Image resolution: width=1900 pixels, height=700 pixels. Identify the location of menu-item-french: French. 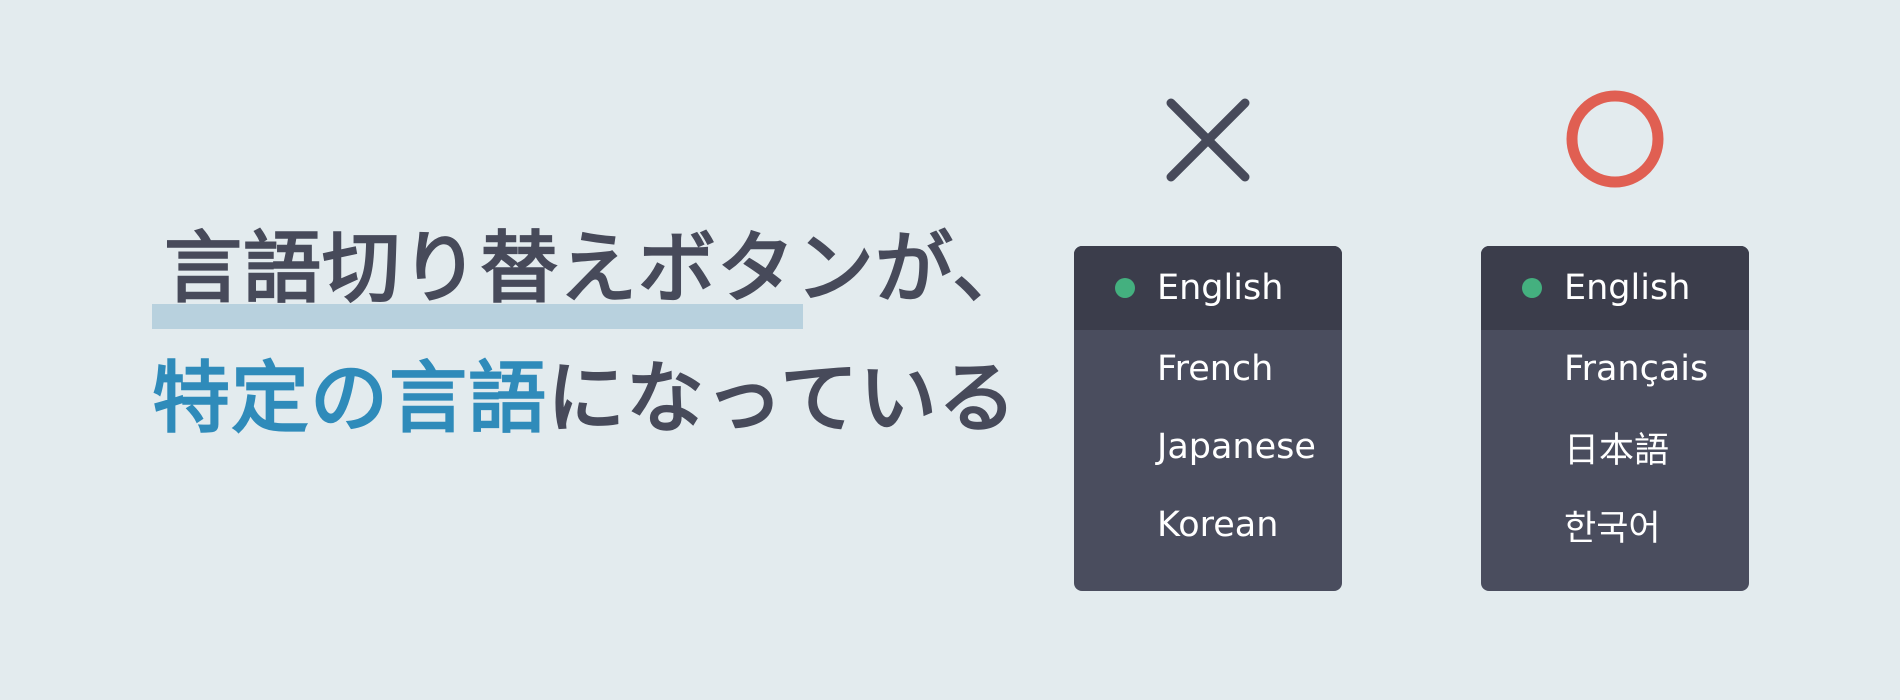
(1208, 369).